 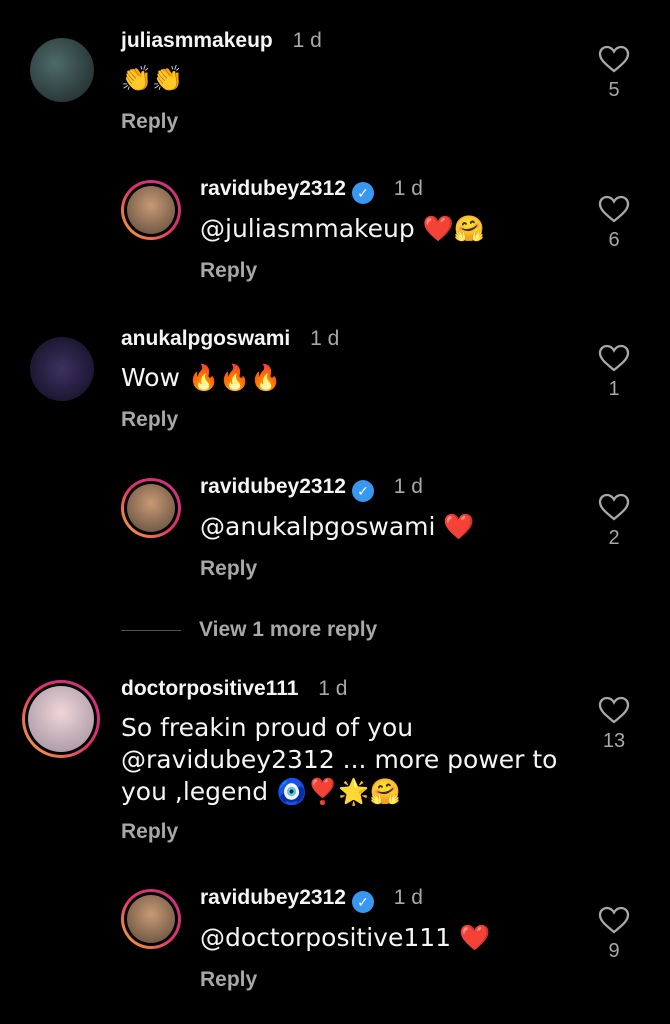 I want to click on like-button: 9, so click(x=614, y=934).